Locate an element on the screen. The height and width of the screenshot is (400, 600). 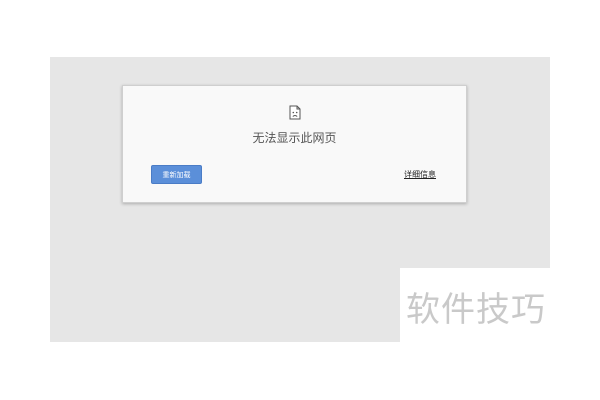
watermark-text: 软件技巧 is located at coordinates (476, 310).